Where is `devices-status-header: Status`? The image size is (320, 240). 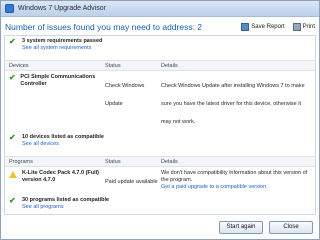
devices-status-header: Status is located at coordinates (113, 65).